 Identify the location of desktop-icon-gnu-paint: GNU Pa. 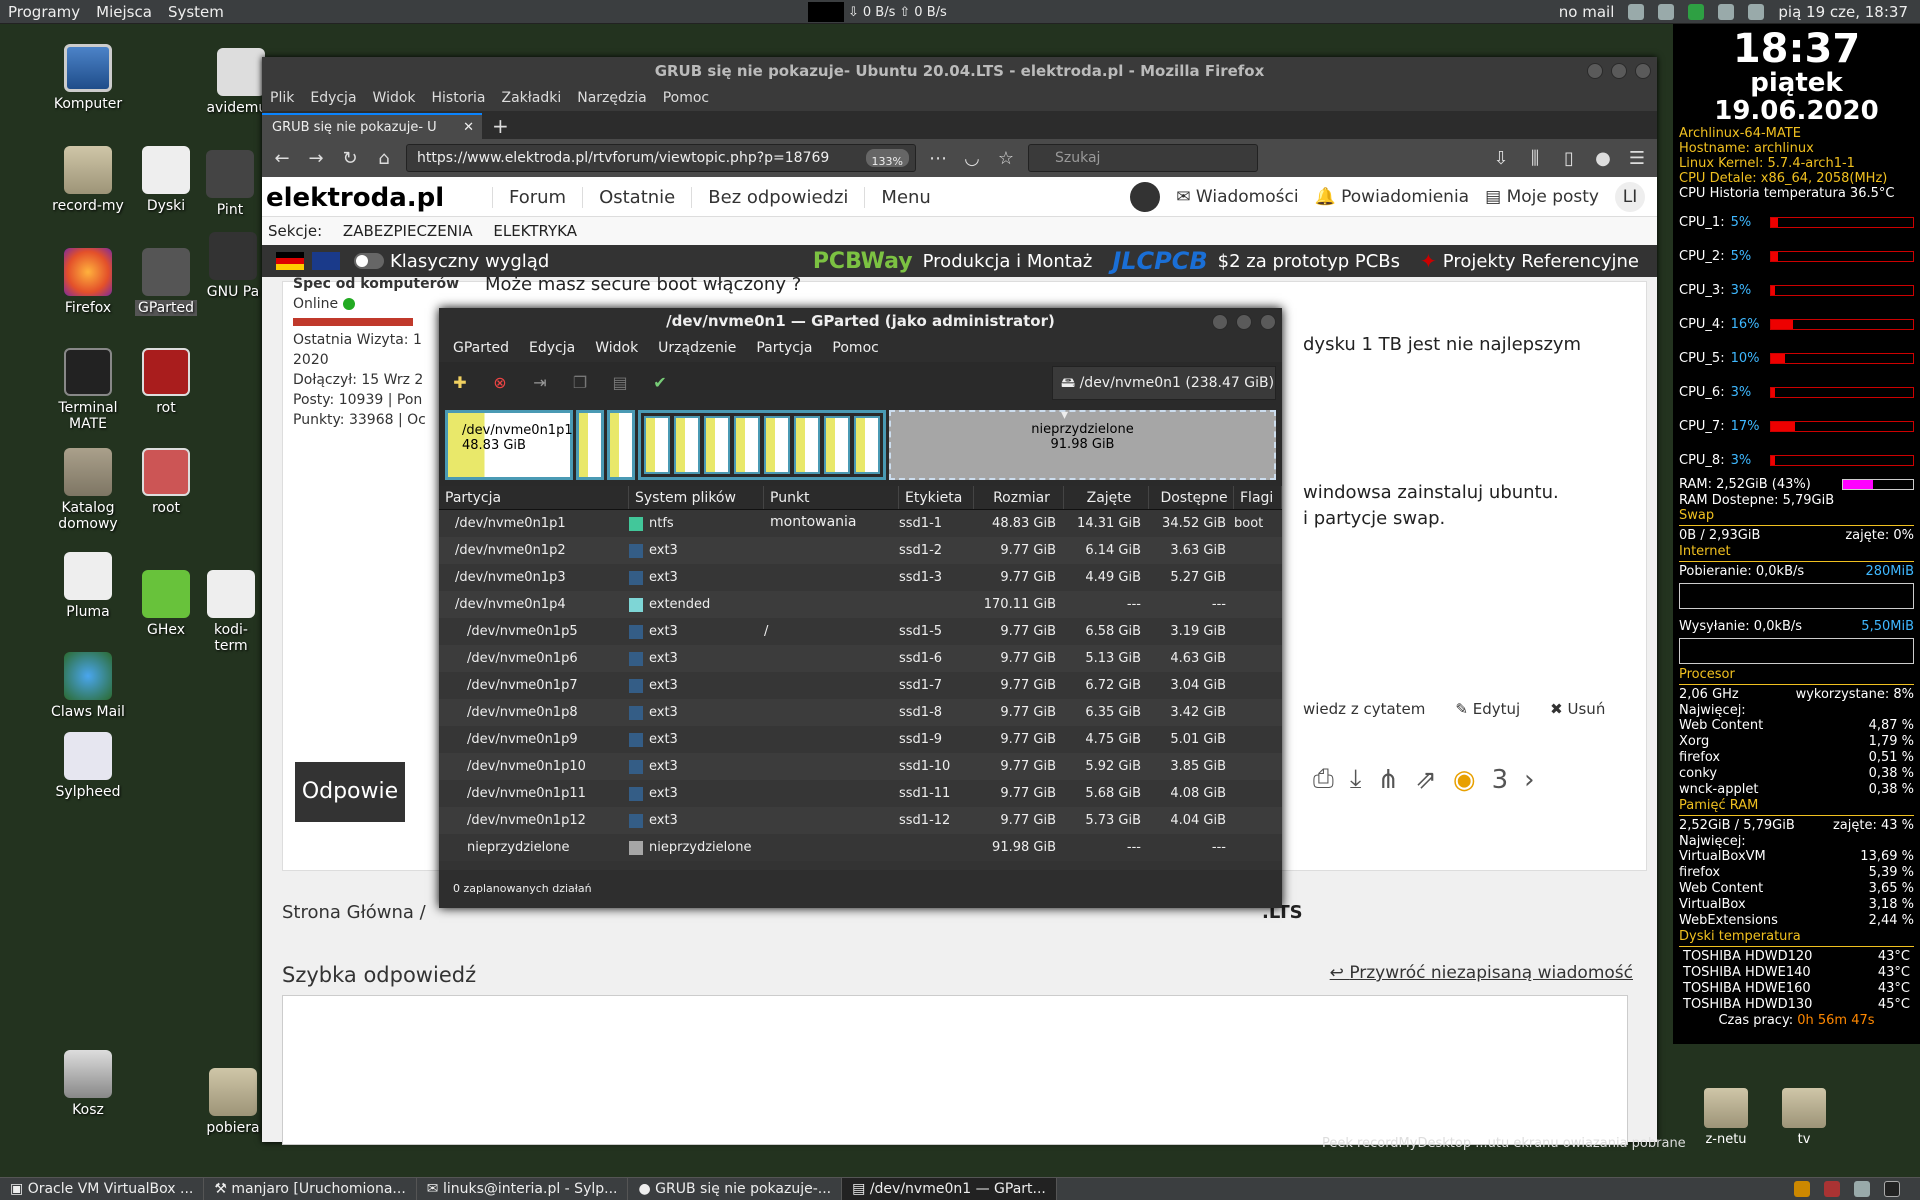
(233, 266).